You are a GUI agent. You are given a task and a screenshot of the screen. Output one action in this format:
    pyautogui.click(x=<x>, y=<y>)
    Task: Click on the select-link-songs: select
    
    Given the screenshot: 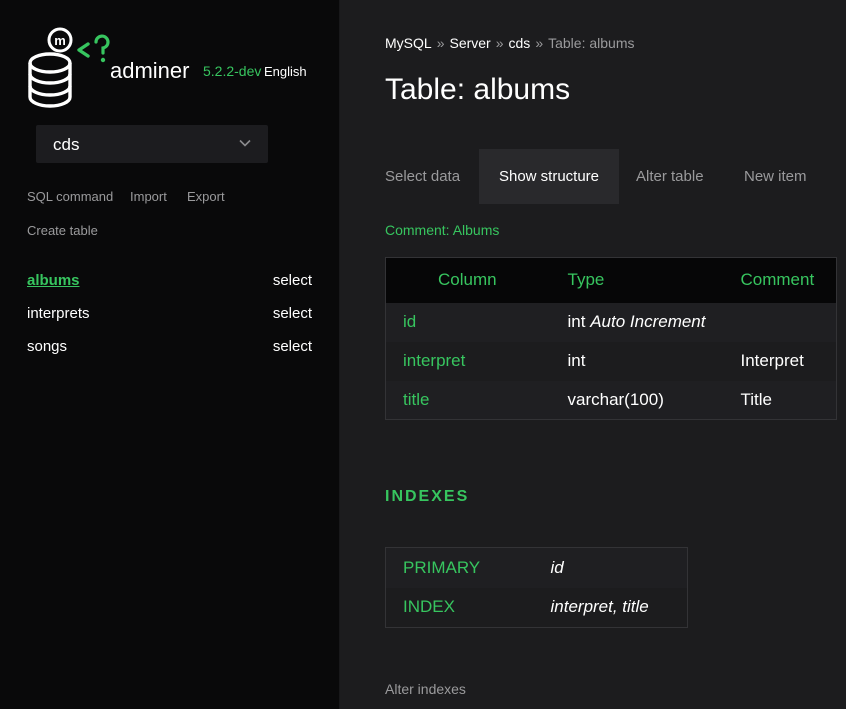 What is the action you would take?
    pyautogui.click(x=292, y=346)
    